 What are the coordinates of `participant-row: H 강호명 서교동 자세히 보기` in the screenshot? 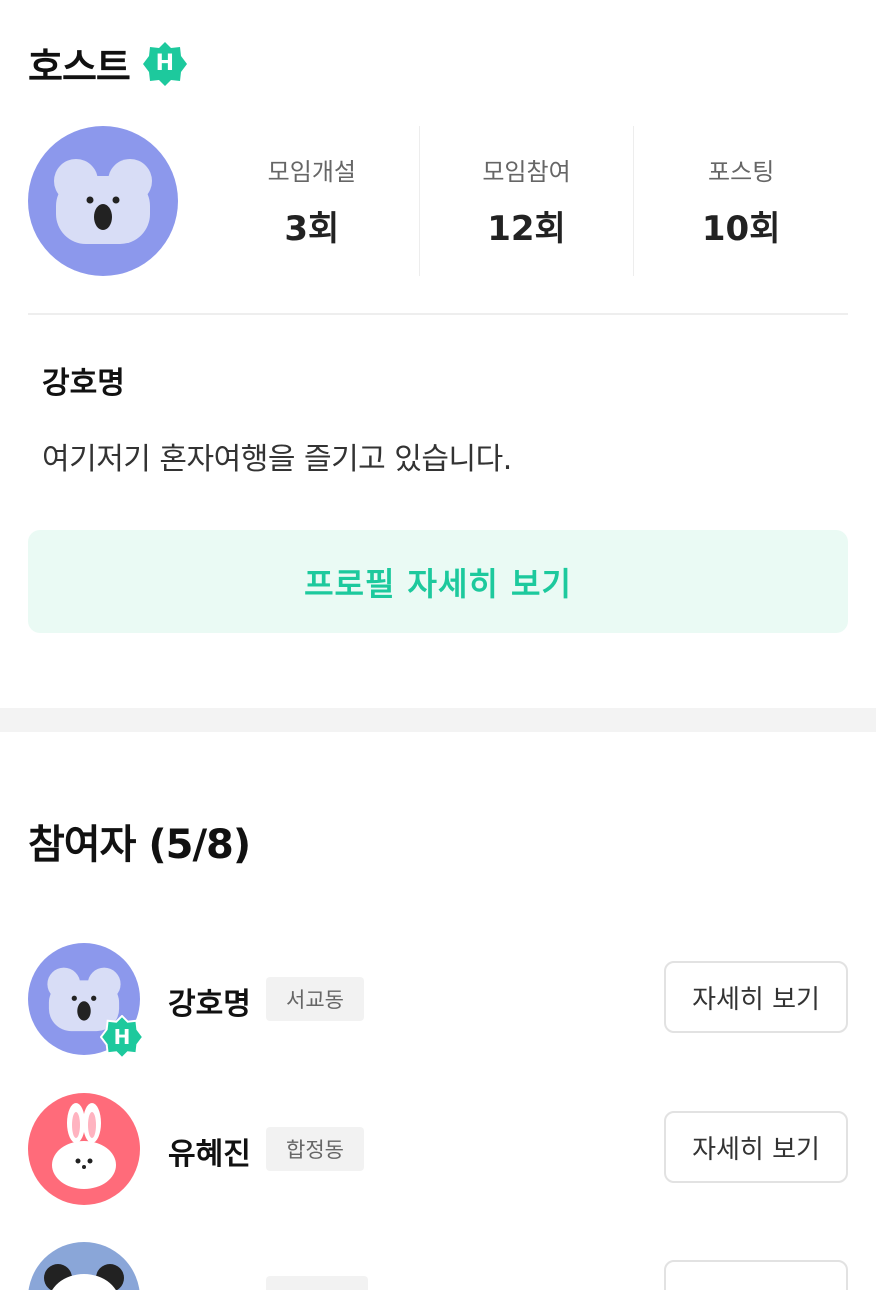 It's located at (438, 1001).